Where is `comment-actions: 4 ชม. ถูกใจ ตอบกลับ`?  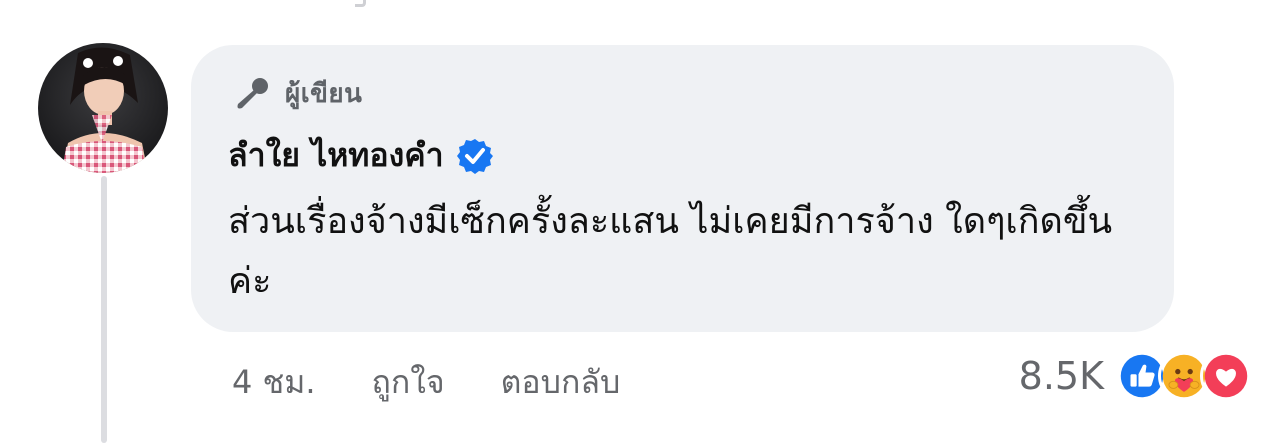
comment-actions: 4 ชม. ถูกใจ ตอบกลับ is located at coordinates (426, 382).